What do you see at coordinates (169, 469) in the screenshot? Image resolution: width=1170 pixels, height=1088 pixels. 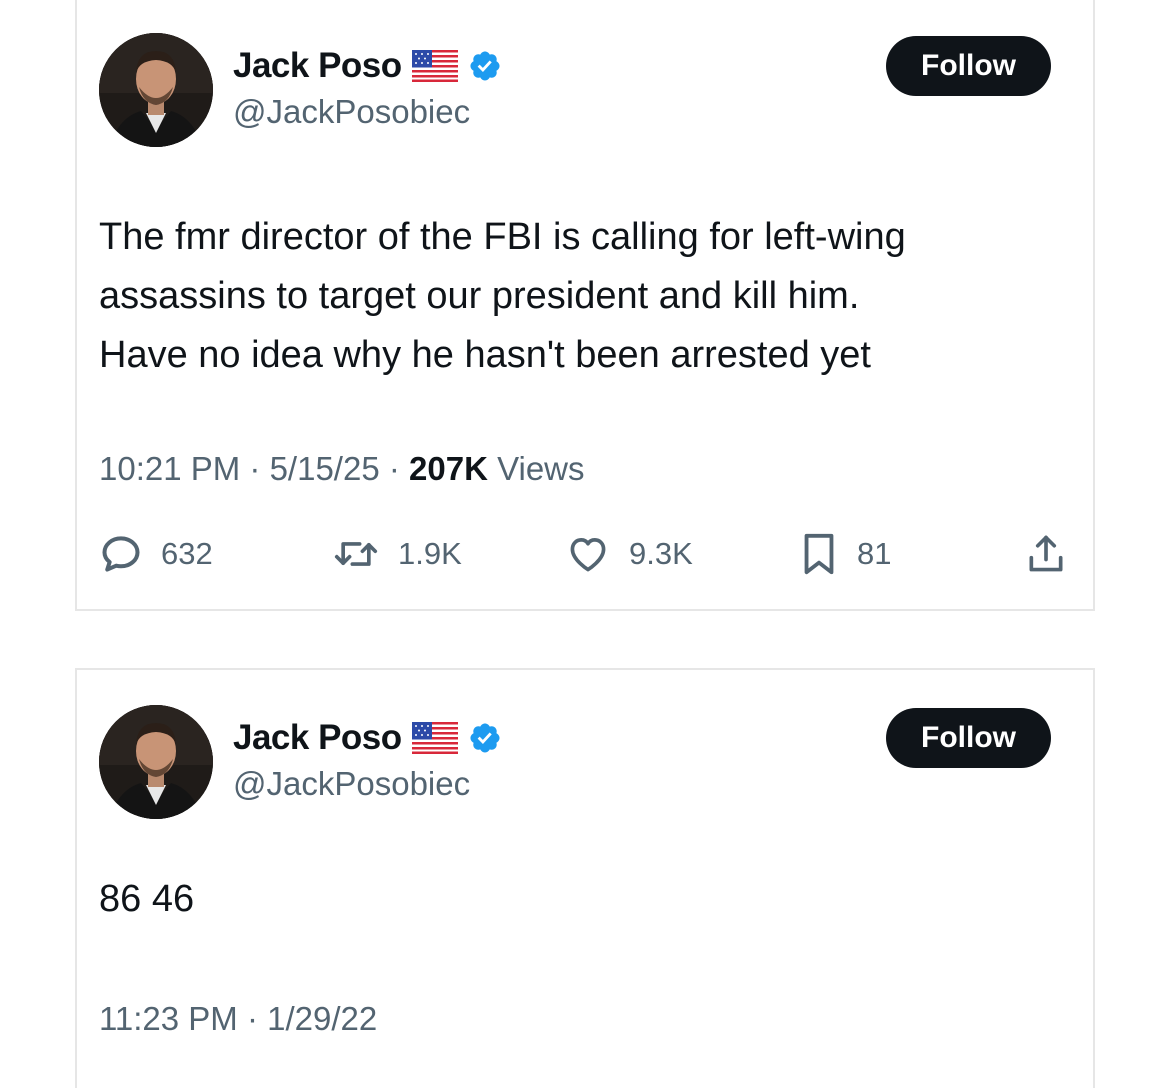 I see `tweet-time: 10:21 PM` at bounding box center [169, 469].